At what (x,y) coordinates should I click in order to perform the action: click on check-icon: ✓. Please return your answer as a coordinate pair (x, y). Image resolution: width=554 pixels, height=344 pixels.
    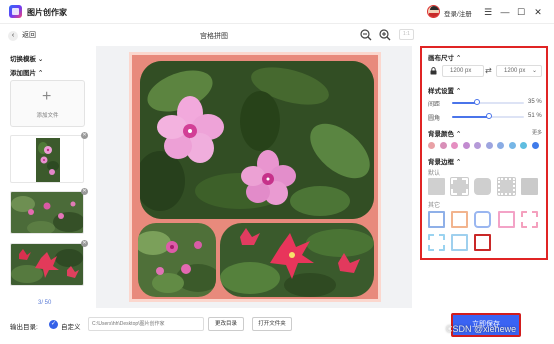
    Looking at the image, I should click on (53, 324).